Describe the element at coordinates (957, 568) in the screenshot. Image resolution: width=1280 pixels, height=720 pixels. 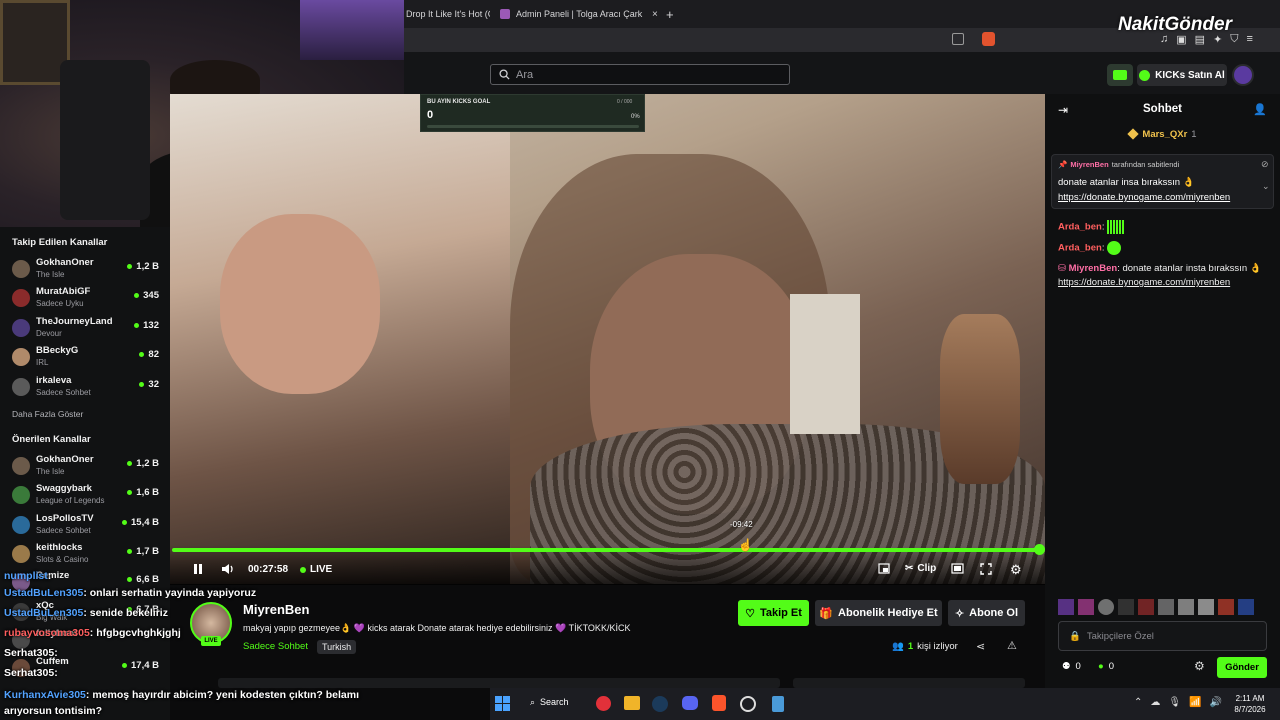
I see `theater-mode-icon` at that location.